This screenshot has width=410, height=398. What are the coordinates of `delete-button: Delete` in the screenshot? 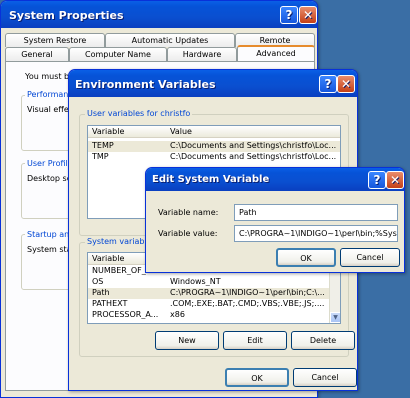 It's located at (323, 340).